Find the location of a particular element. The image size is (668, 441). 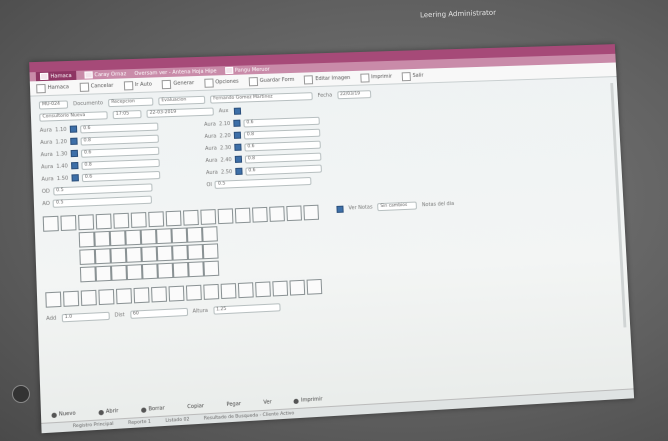

date-field: 22/03/19 is located at coordinates (353, 95).